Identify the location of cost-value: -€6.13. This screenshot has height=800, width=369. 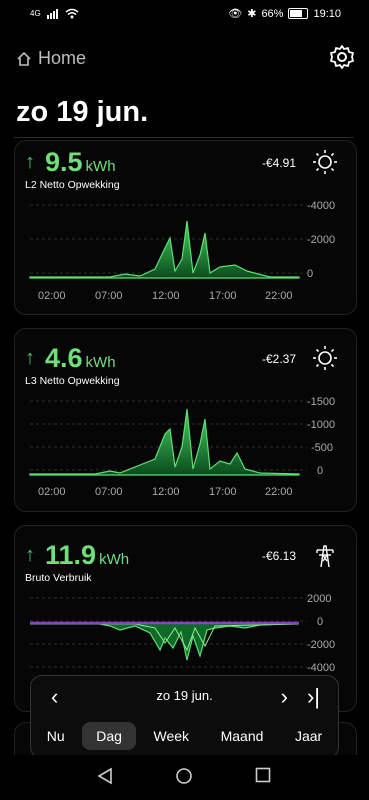
(278, 556).